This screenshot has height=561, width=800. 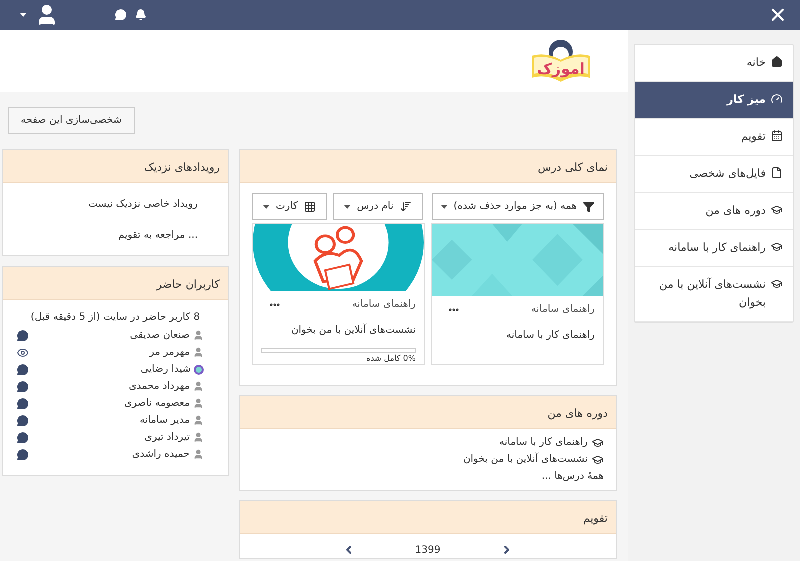 I want to click on nav-item: میز کار, so click(x=714, y=100).